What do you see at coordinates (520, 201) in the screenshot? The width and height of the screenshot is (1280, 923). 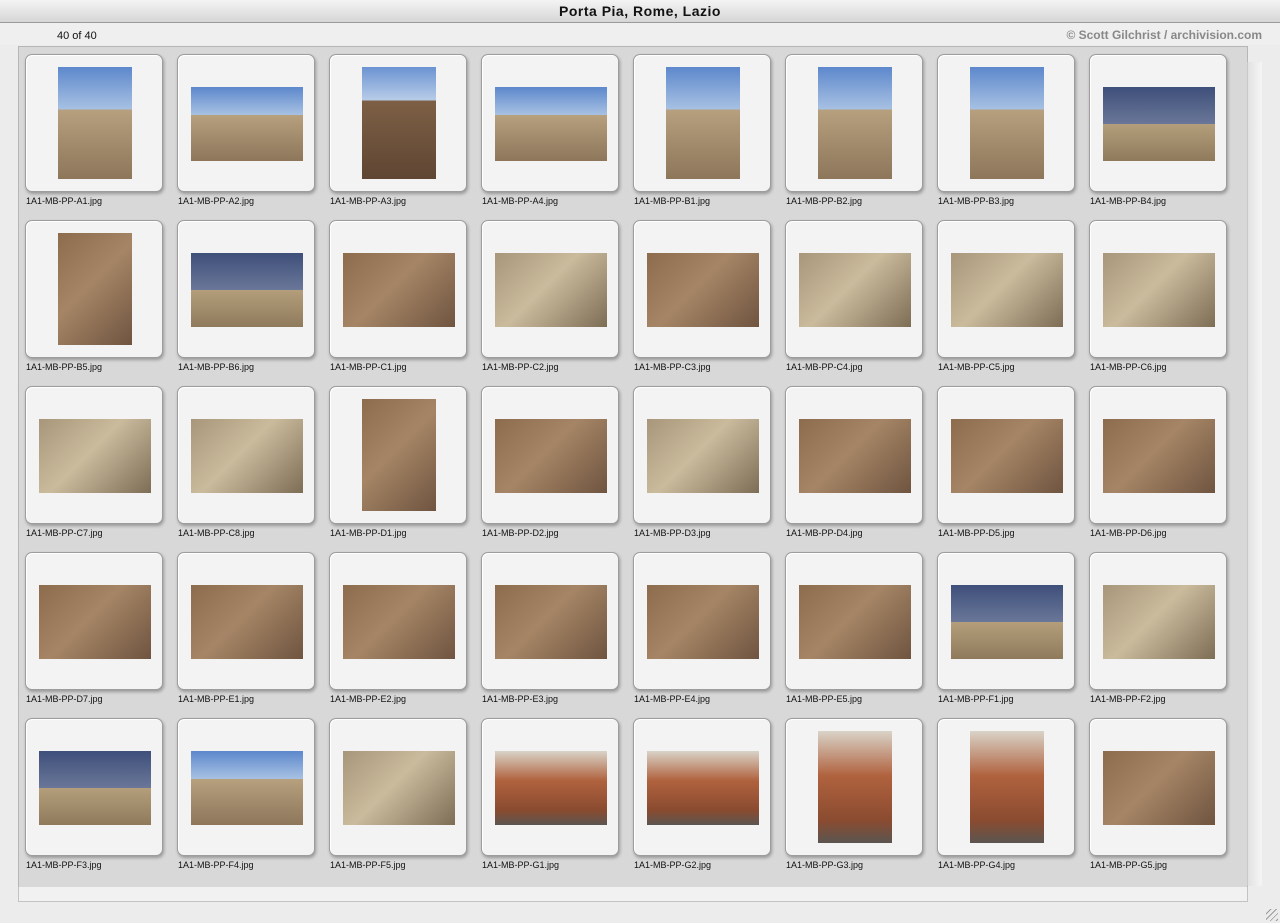 I see `thumbnail-filename: 1A1-MB-PP-A4.jpg` at bounding box center [520, 201].